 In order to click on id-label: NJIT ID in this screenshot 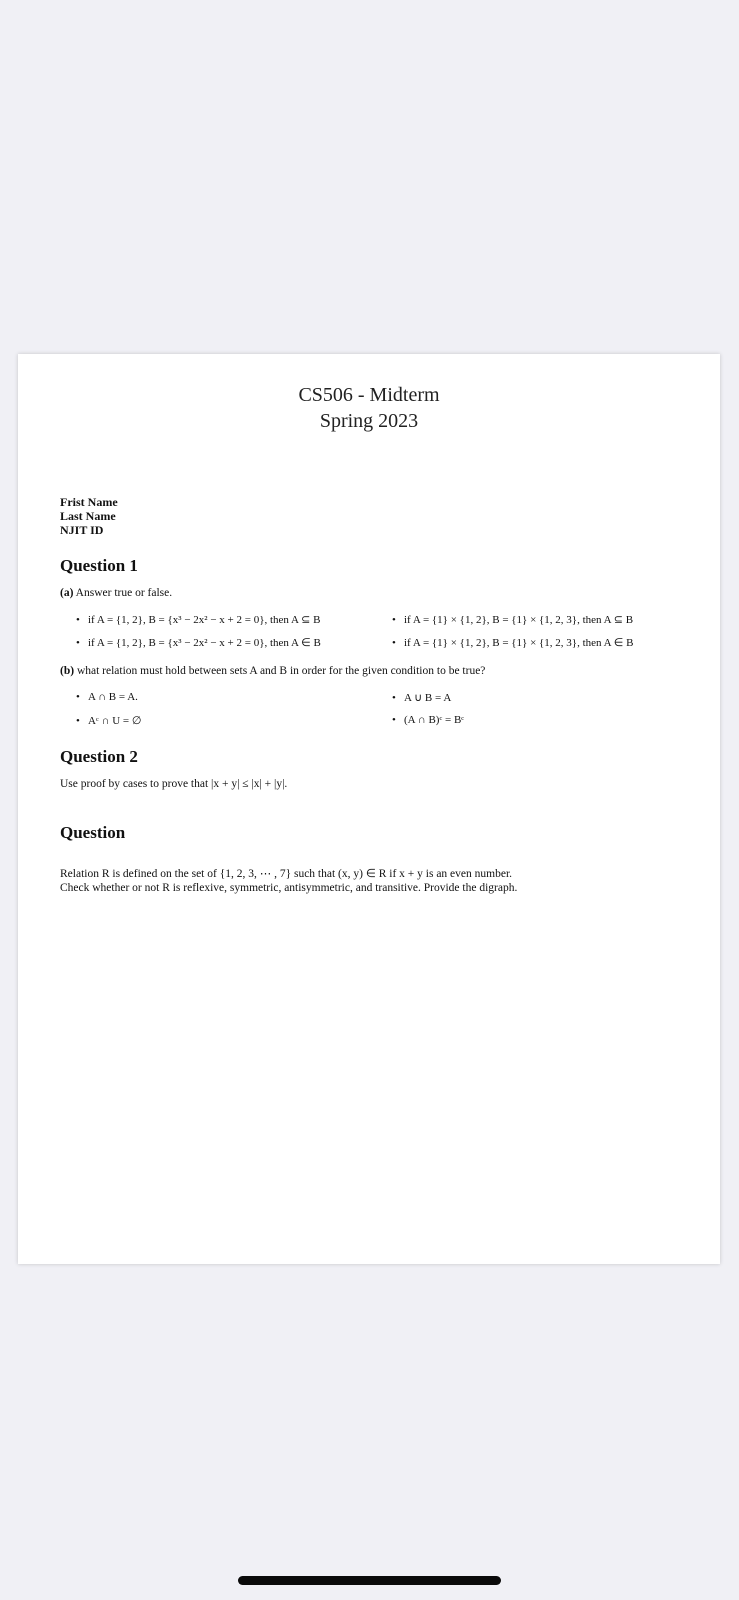, I will do `click(82, 530)`.